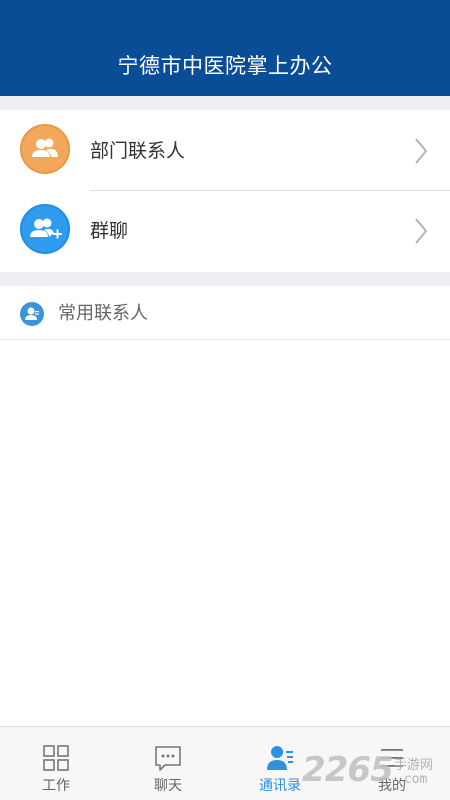 This screenshot has height=800, width=450. What do you see at coordinates (348, 770) in the screenshot?
I see `watermark-brand: 2265` at bounding box center [348, 770].